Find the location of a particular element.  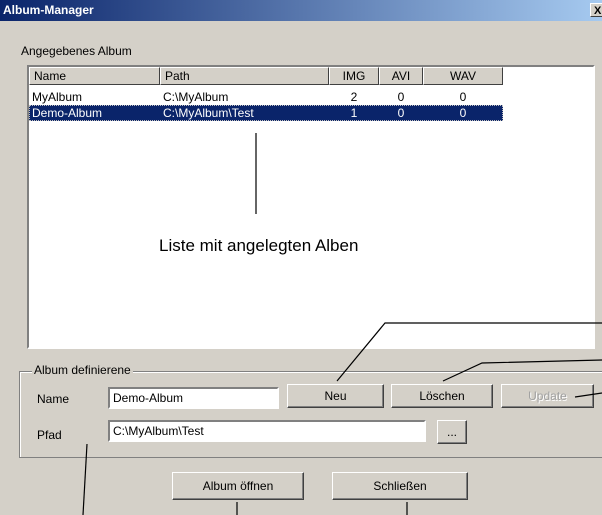

callout-new-line is located at coordinates (469, 352).